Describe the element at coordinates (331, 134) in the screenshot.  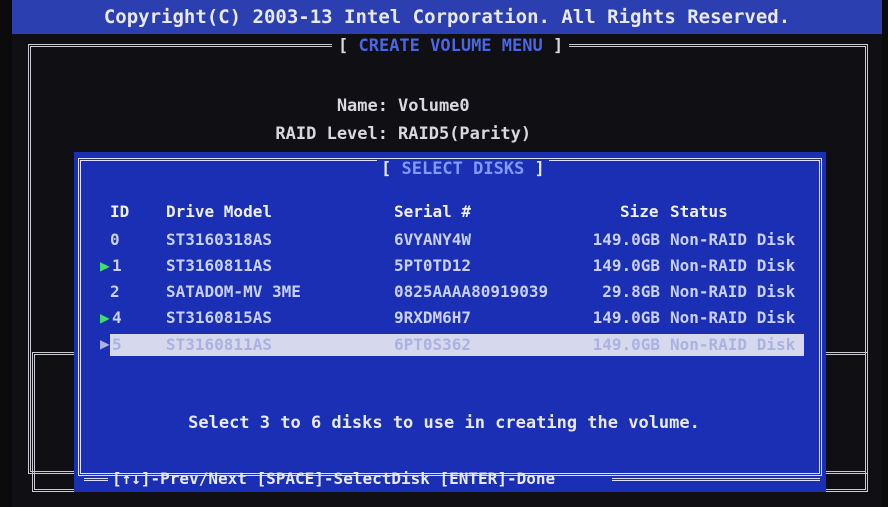
I see `raid-level-label: RAID Level:` at that location.